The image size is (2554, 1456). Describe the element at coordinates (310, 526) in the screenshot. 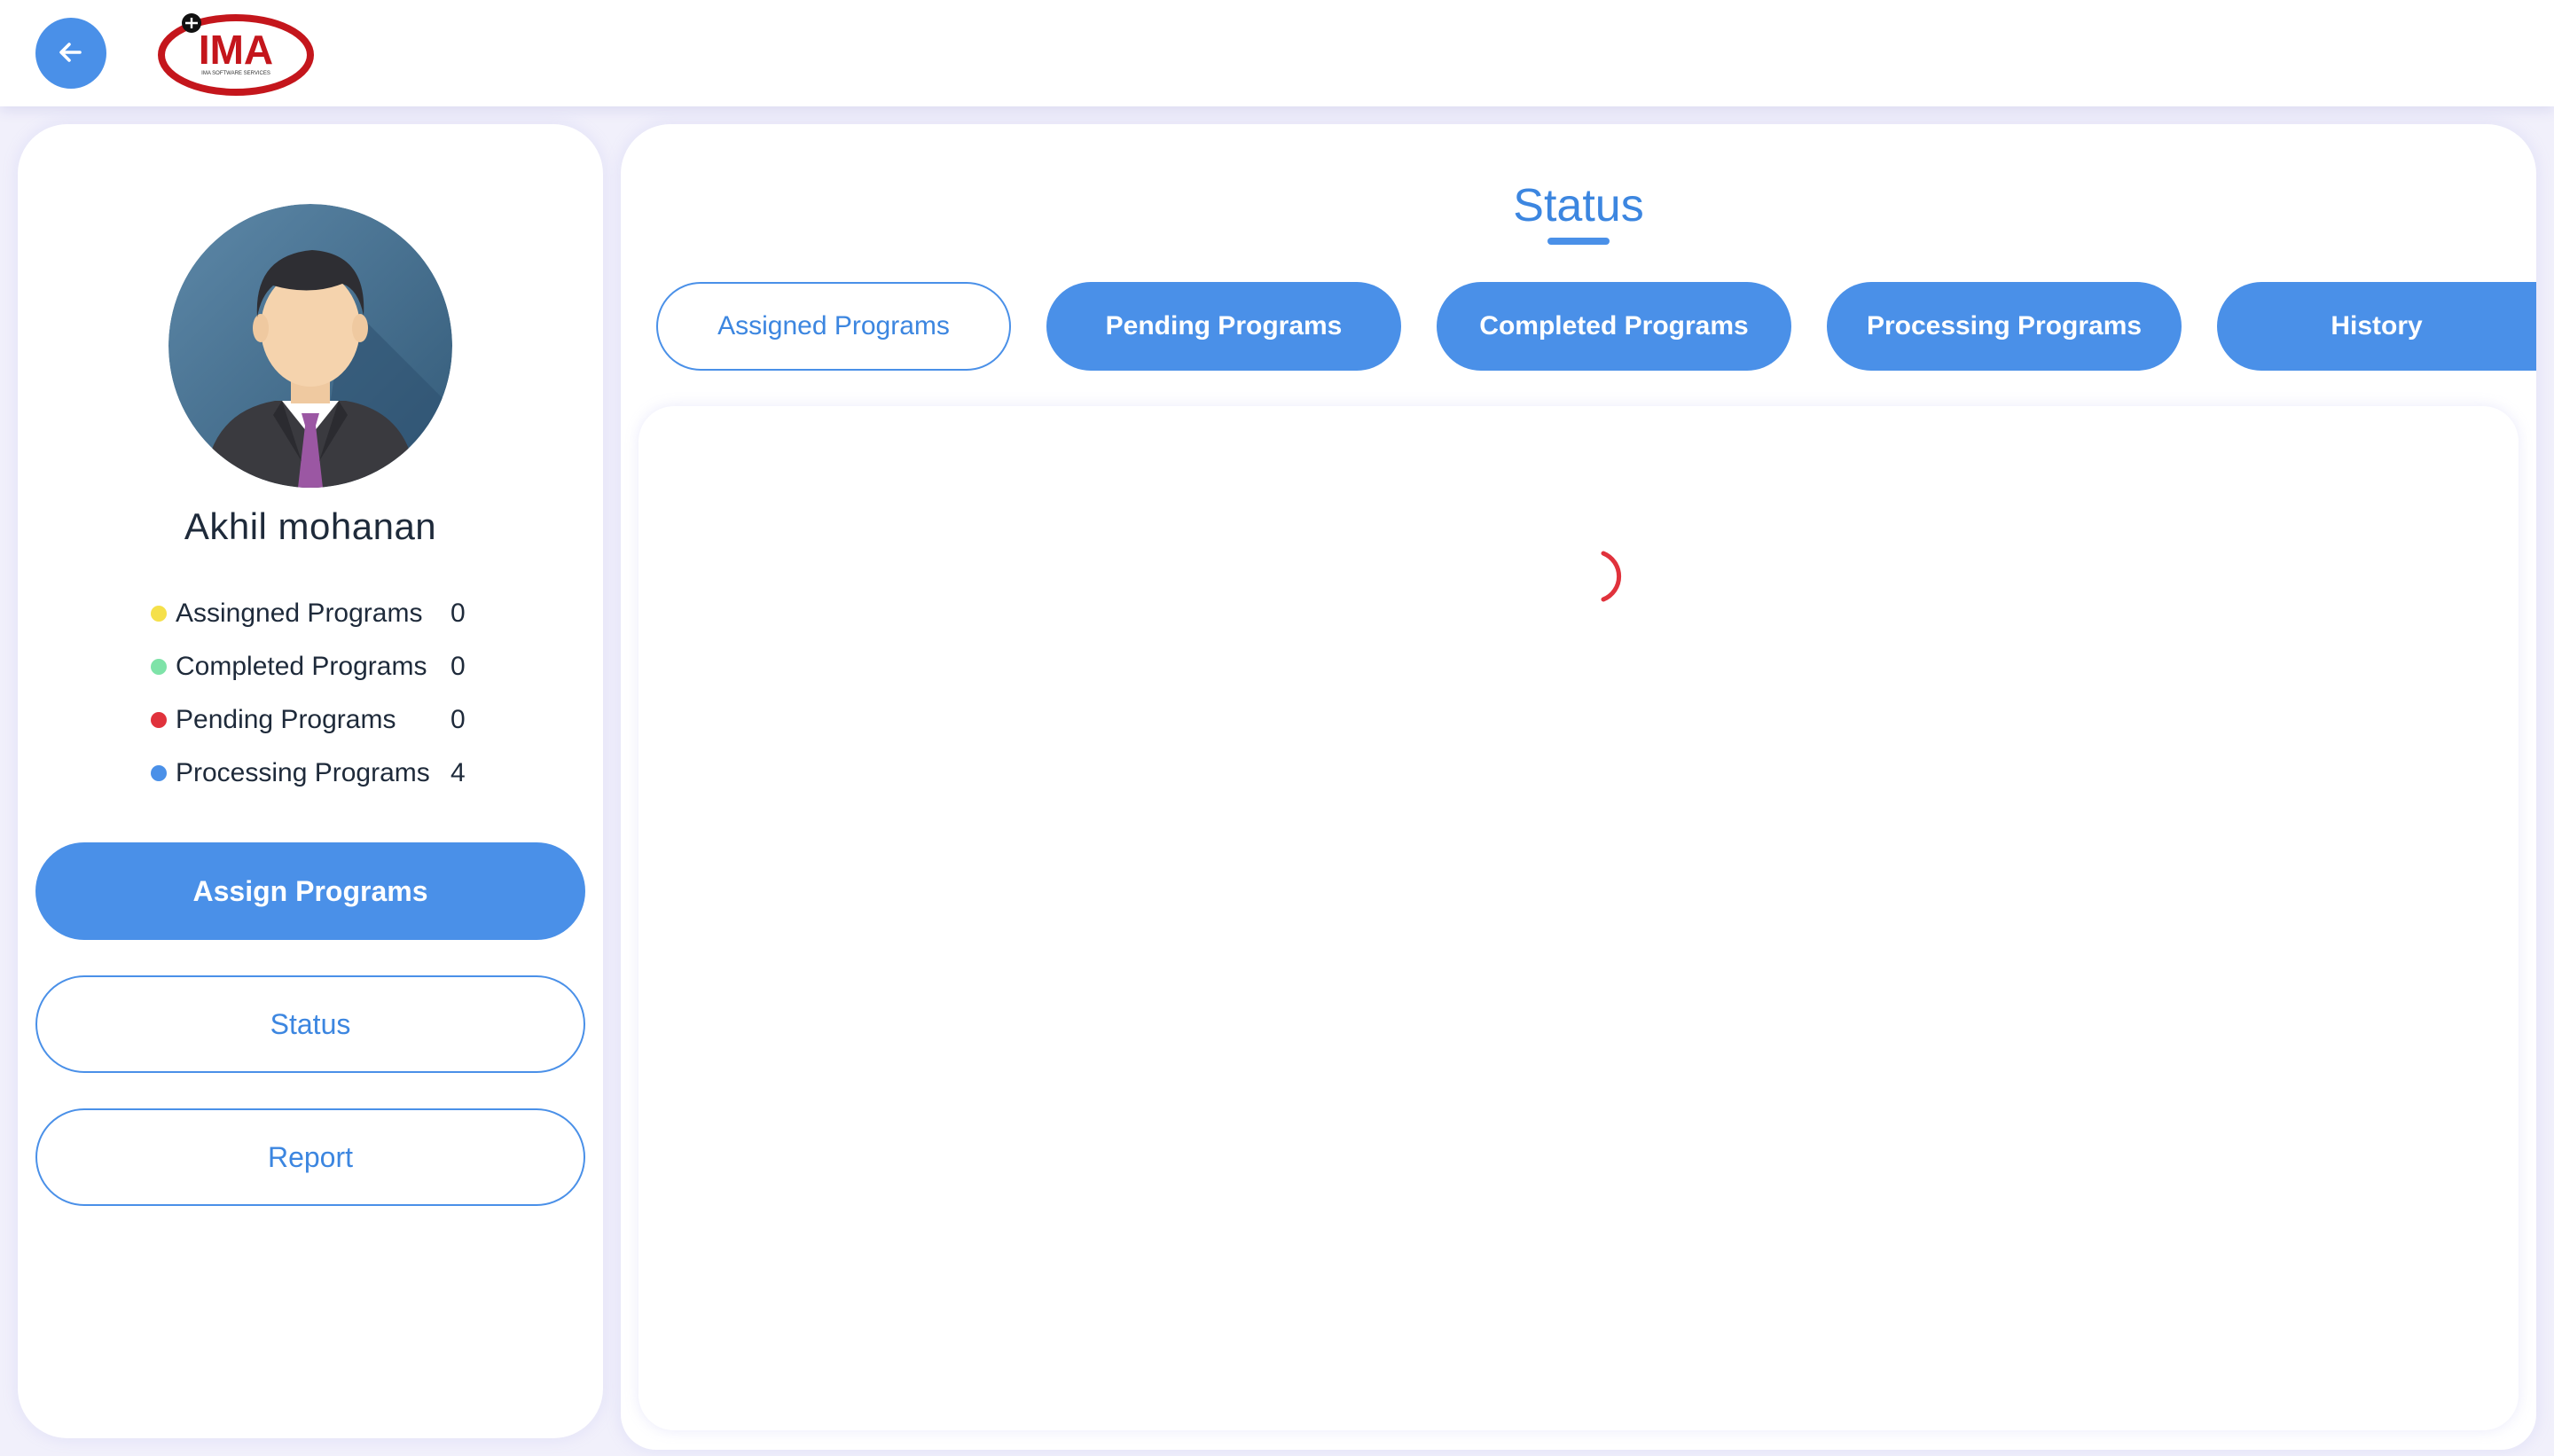

I see `user-name: Akhil mohanan` at that location.